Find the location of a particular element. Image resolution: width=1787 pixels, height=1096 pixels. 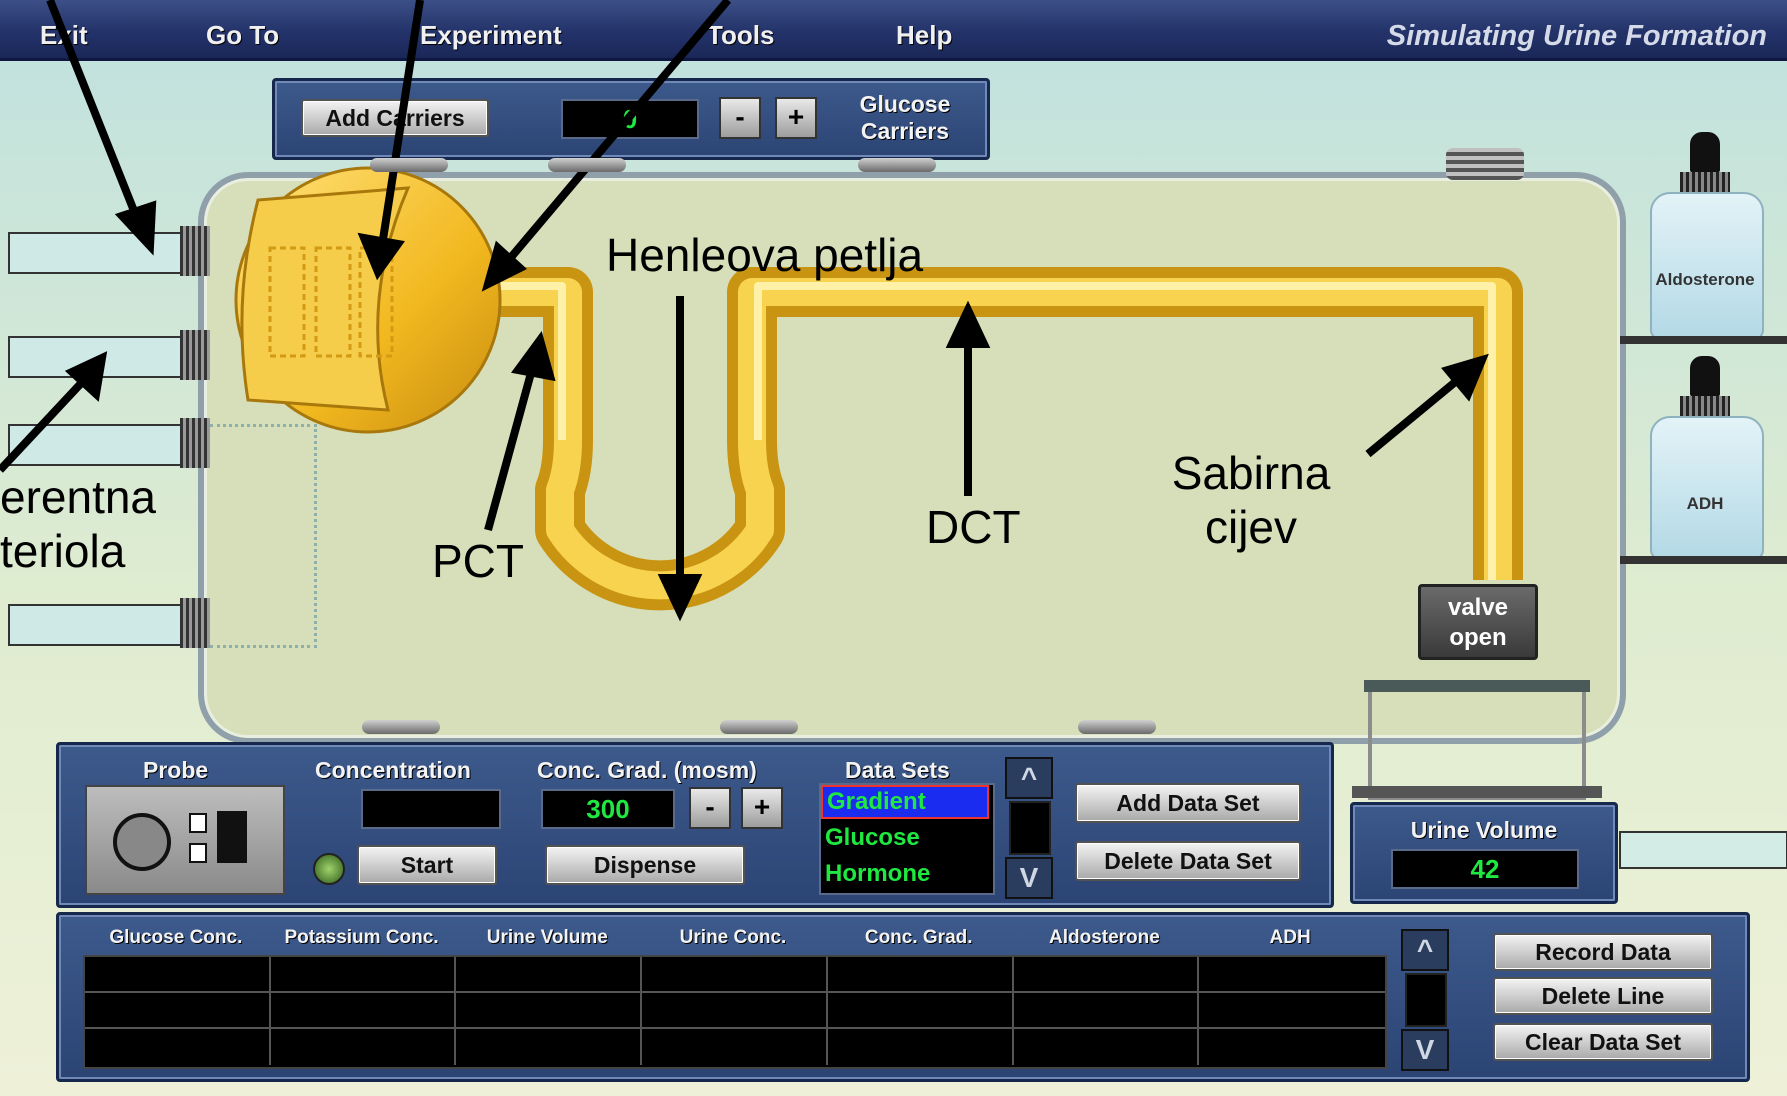

table-column-header: Aldosterone is located at coordinates (1104, 937).